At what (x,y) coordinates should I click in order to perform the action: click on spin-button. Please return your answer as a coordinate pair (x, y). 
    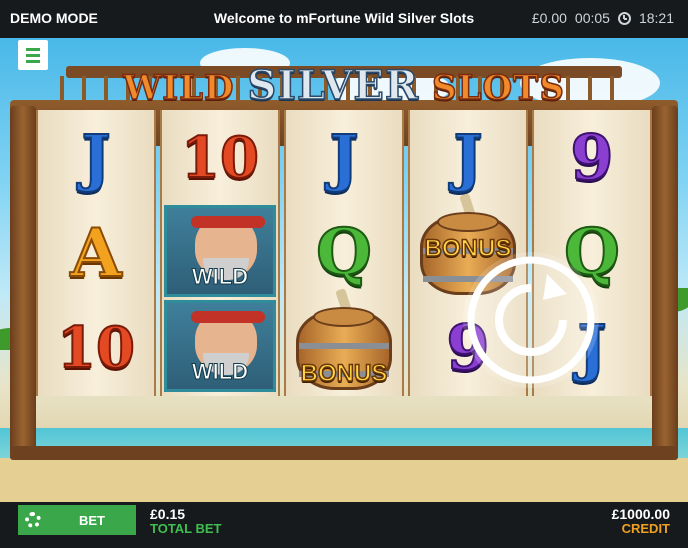
    Looking at the image, I should click on (531, 320).